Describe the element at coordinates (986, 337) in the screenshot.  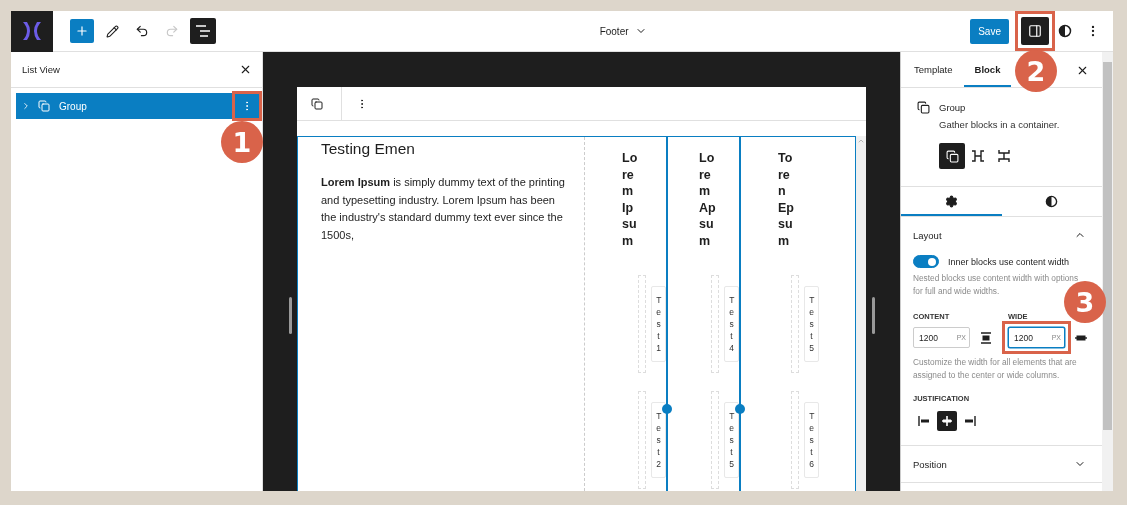
I see `content-width-icon` at that location.